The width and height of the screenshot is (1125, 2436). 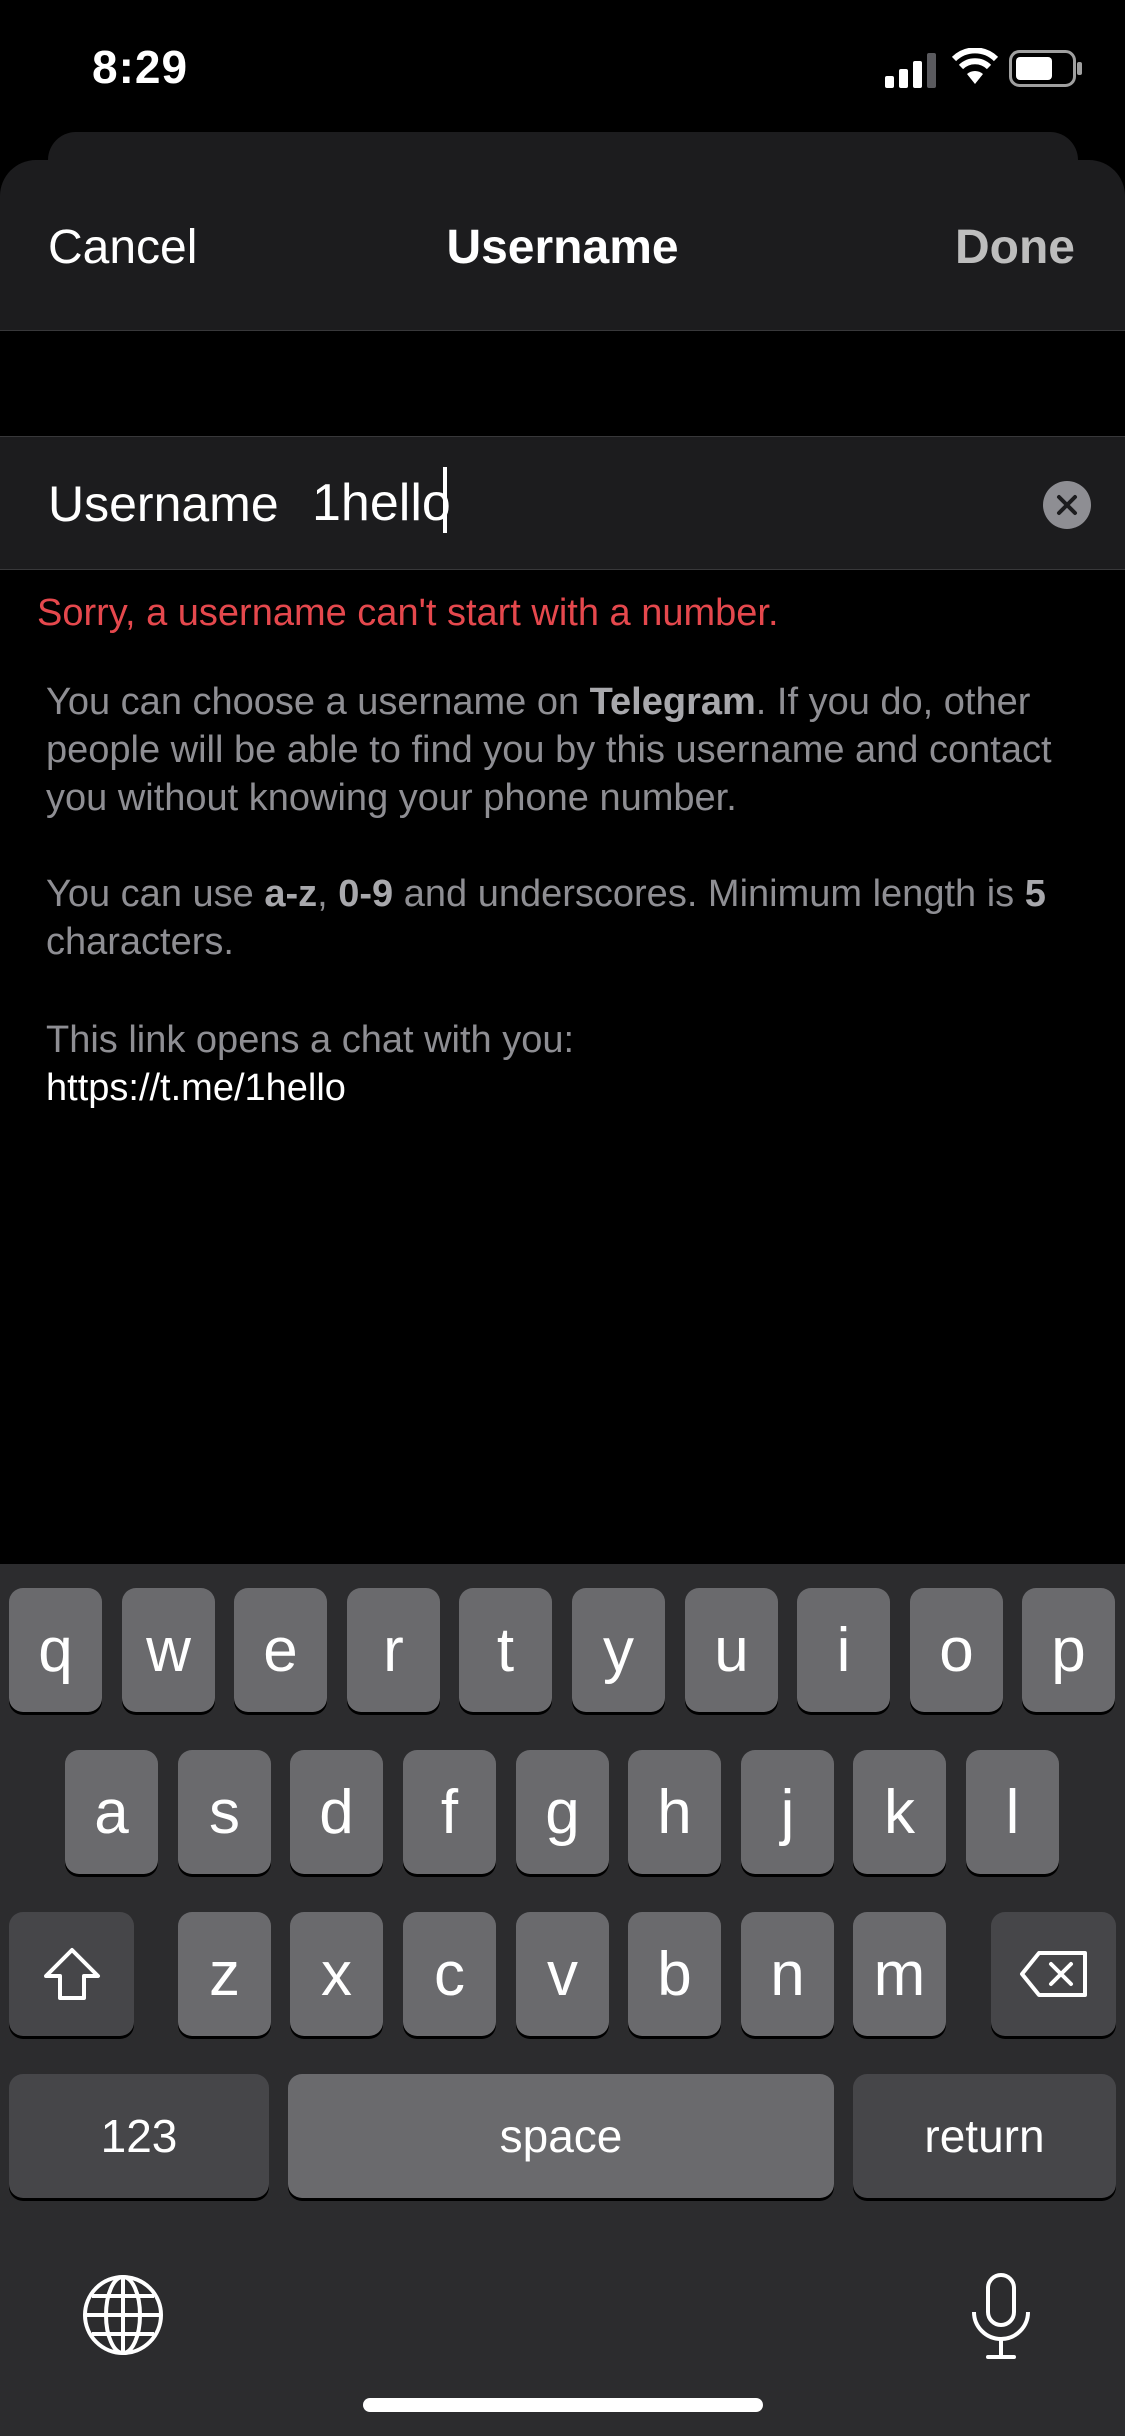 I want to click on username-field-row: Username, so click(x=562, y=503).